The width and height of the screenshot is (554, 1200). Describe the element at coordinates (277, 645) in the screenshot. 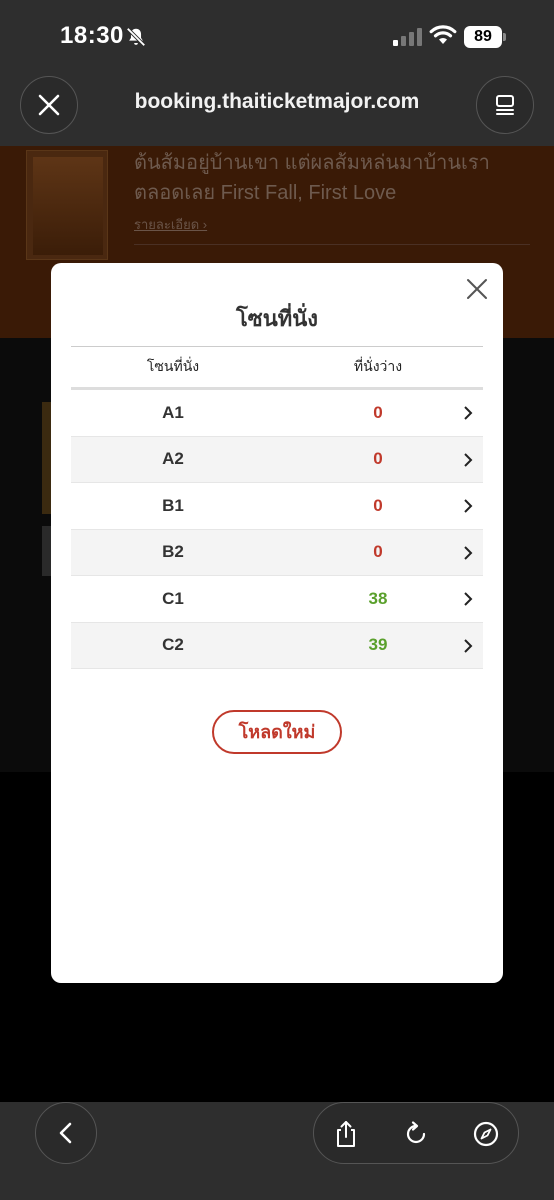

I see `table-row: C2 39` at that location.